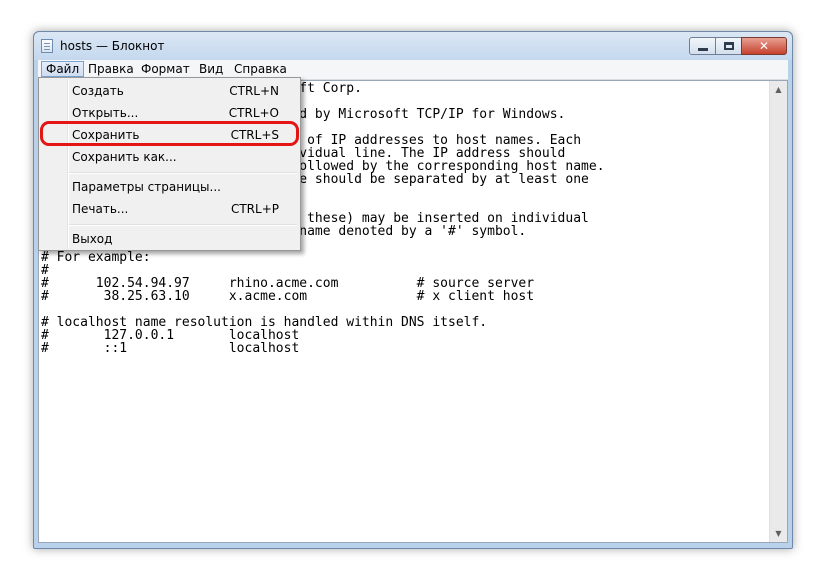 This screenshot has width=825, height=582. I want to click on menu-file: Файл, so click(63, 69).